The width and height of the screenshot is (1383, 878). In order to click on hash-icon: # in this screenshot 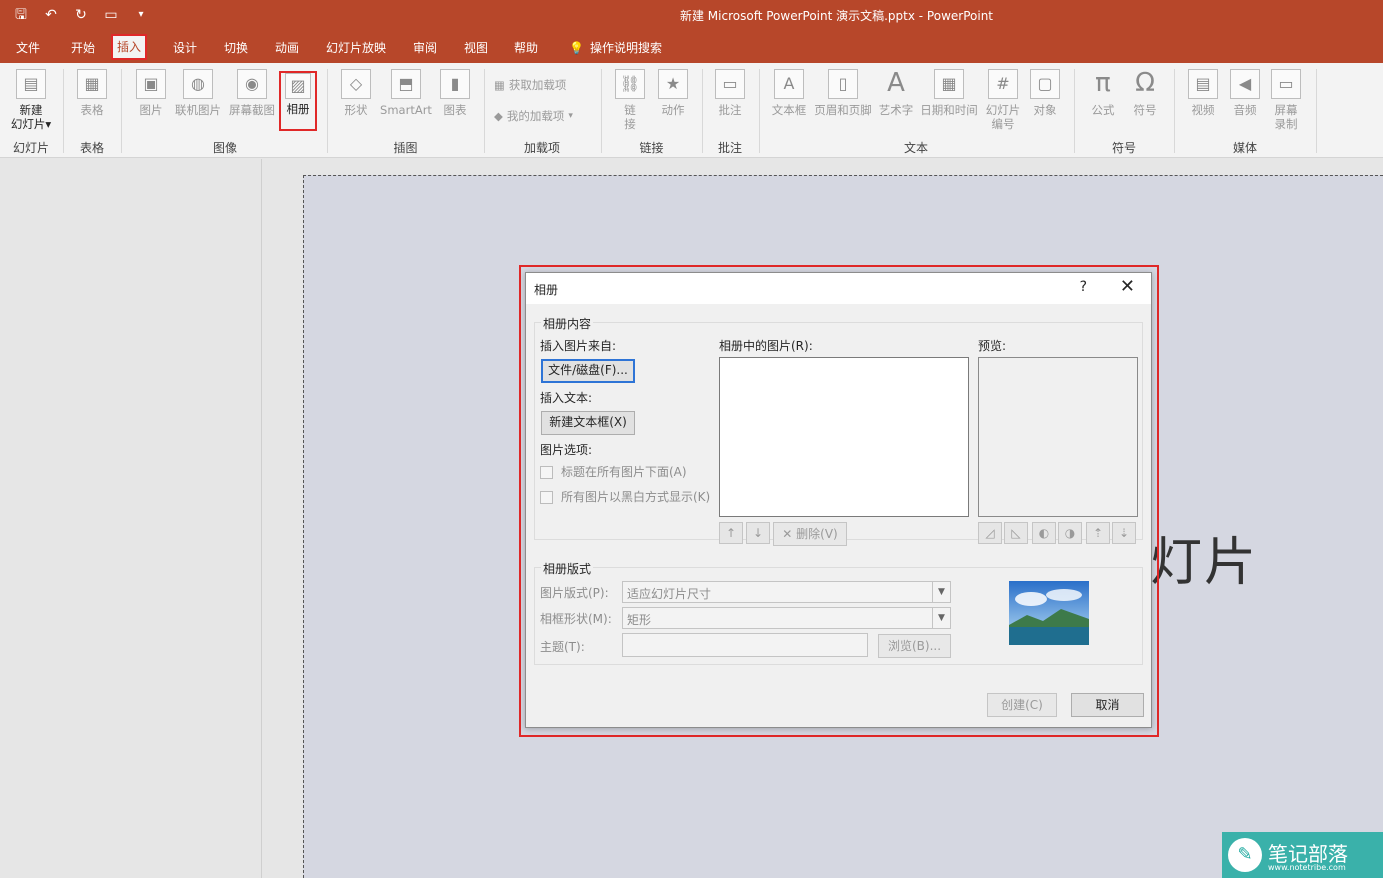, I will do `click(1003, 84)`.